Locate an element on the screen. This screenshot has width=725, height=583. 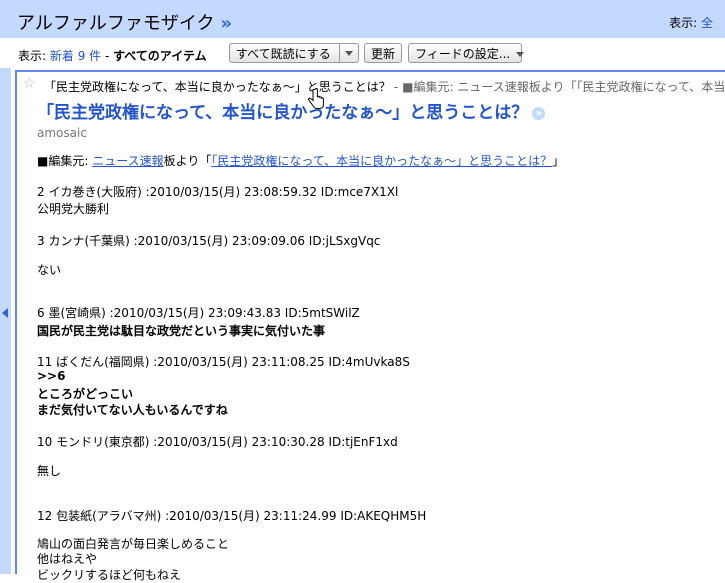
feed-title: アルファルファモザイク » is located at coordinates (124, 22).